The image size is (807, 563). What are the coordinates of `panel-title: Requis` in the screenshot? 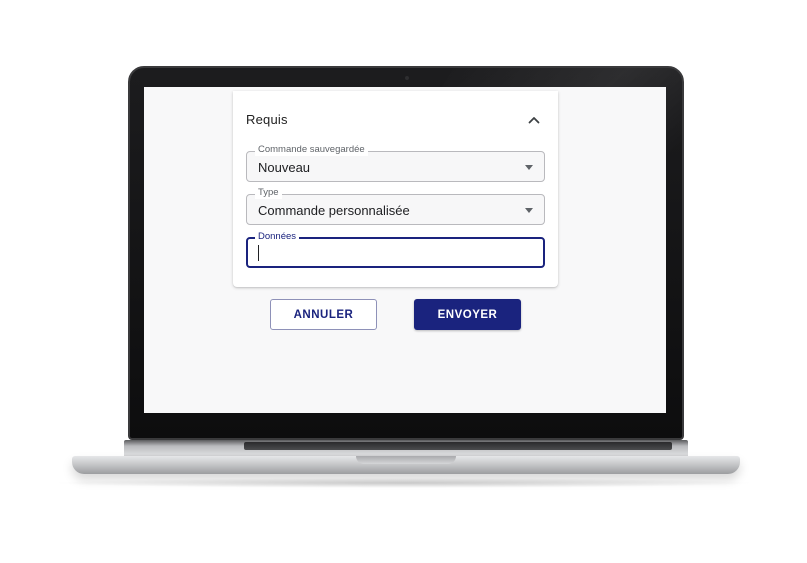 It's located at (267, 119).